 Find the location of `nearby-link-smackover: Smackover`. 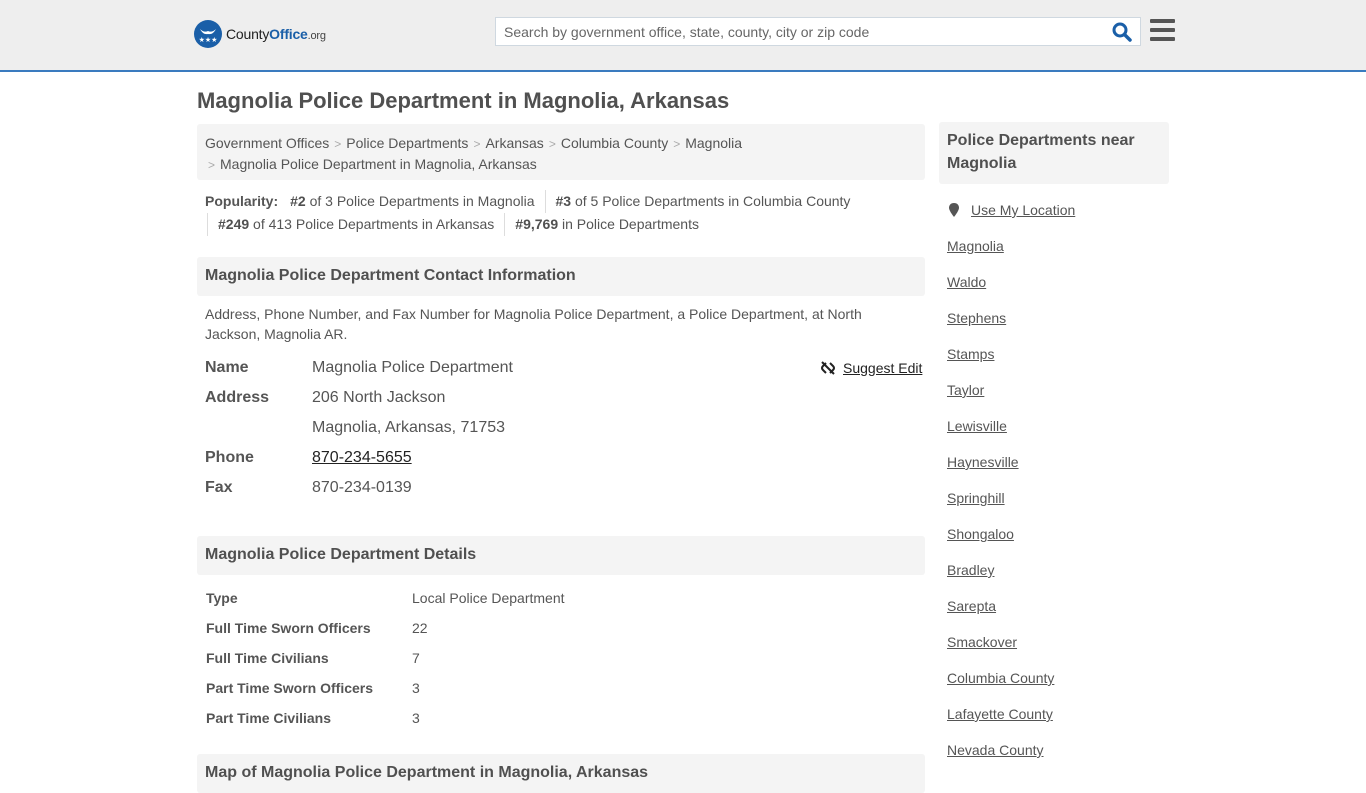

nearby-link-smackover: Smackover is located at coordinates (1011, 642).